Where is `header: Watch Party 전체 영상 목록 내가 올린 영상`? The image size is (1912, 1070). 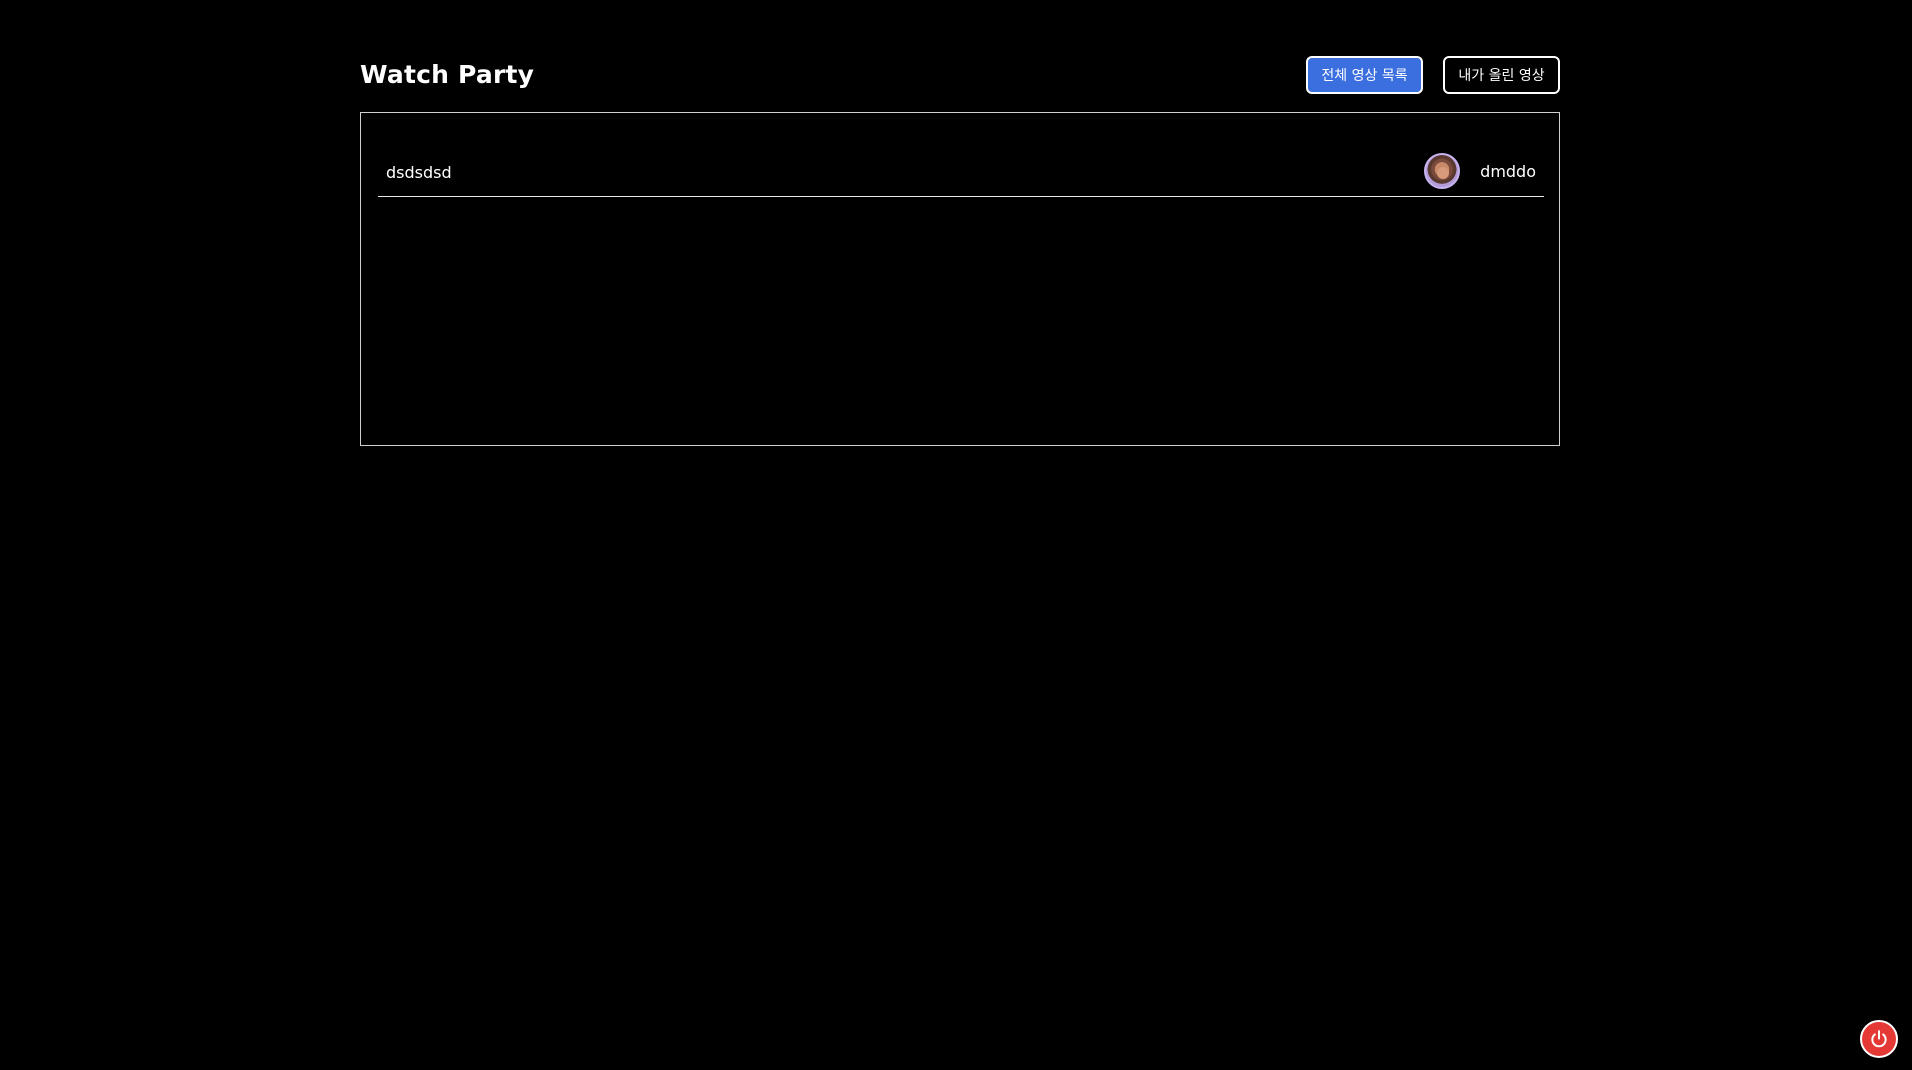
header: Watch Party 전체 영상 목록 내가 올린 영상 is located at coordinates (960, 75).